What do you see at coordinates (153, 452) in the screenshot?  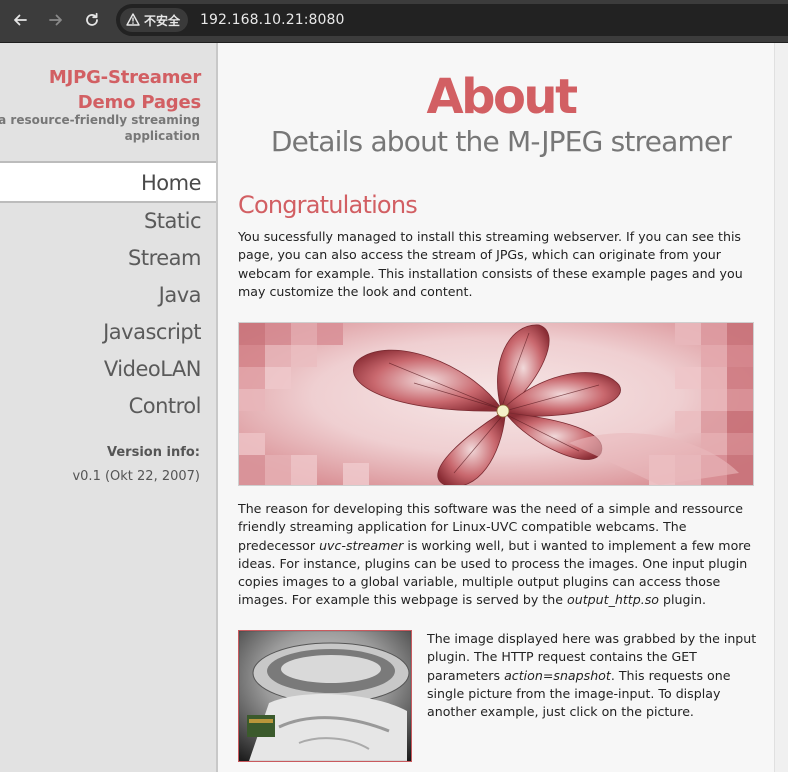 I see `version-label: Version info:` at bounding box center [153, 452].